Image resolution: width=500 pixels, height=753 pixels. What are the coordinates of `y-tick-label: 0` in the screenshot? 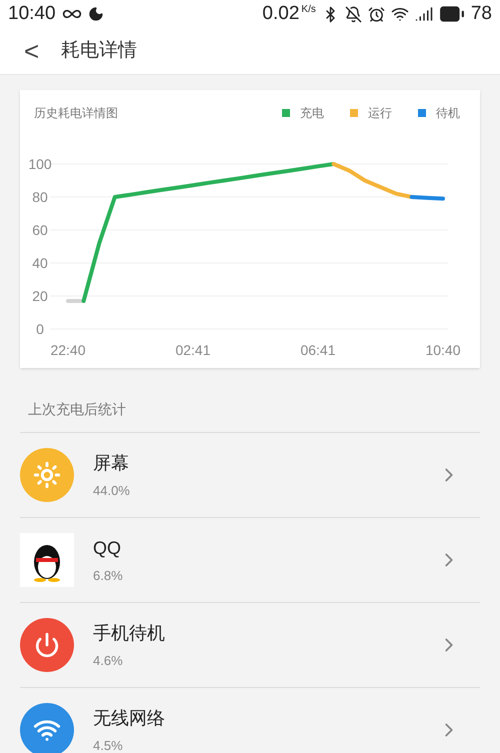 It's located at (40, 329).